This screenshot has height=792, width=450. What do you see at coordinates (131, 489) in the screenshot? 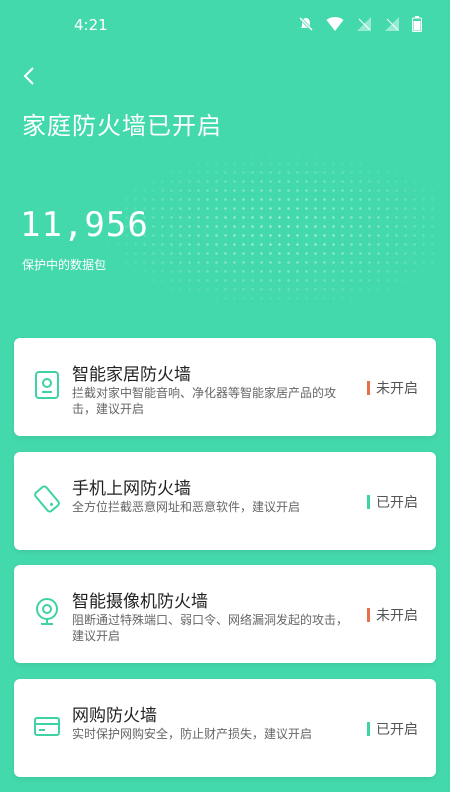
I see `card-title: 手机上网防火墙` at bounding box center [131, 489].